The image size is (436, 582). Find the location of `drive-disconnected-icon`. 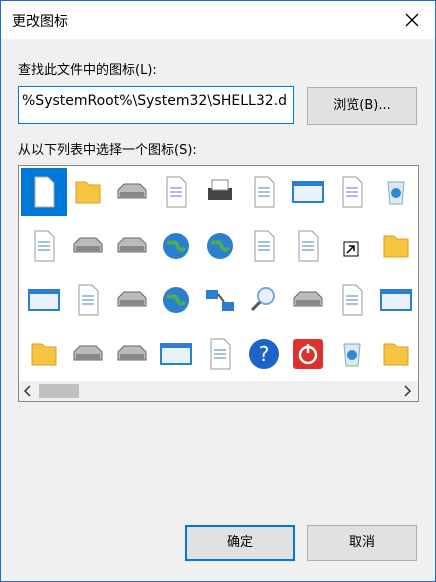

drive-disconnected-icon is located at coordinates (132, 299).